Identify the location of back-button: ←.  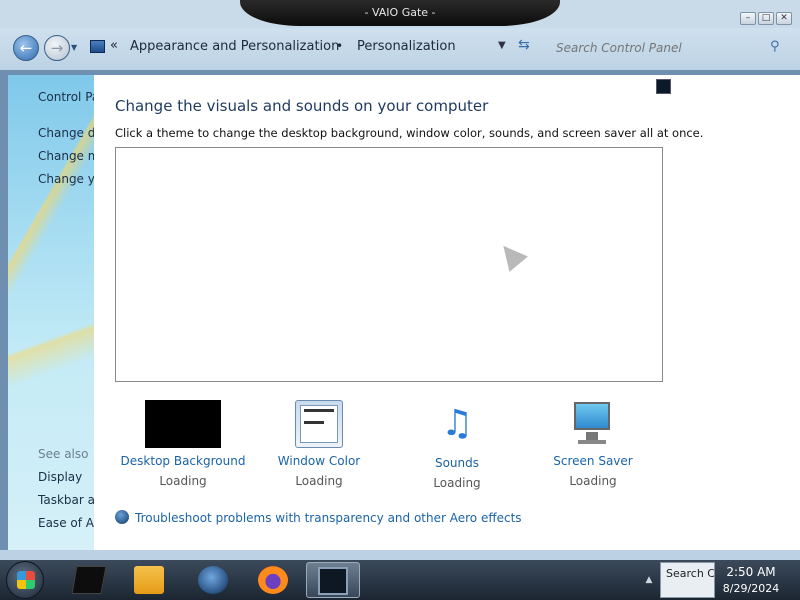
(26, 48).